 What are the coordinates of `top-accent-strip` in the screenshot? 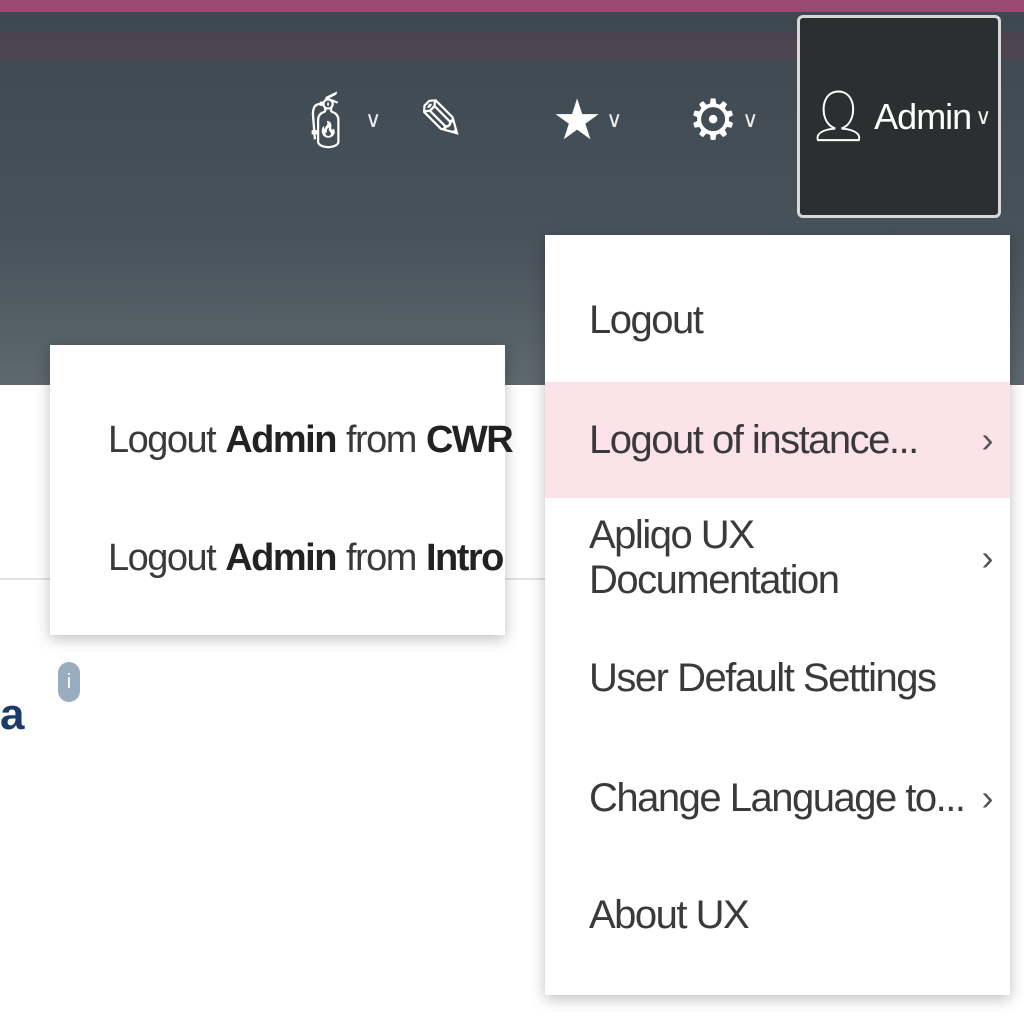 It's located at (512, 6).